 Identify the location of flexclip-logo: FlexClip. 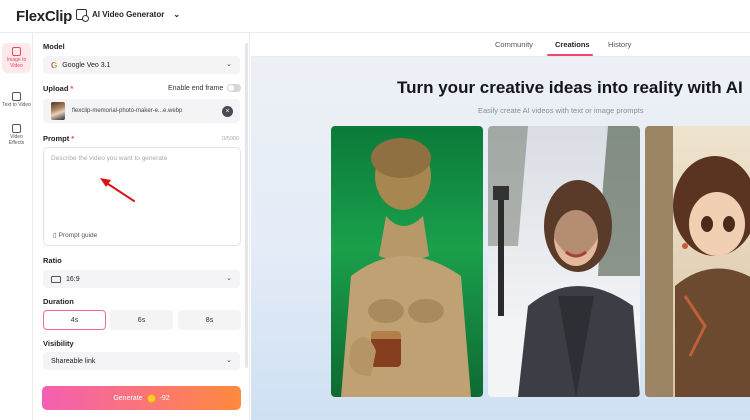
(44, 16).